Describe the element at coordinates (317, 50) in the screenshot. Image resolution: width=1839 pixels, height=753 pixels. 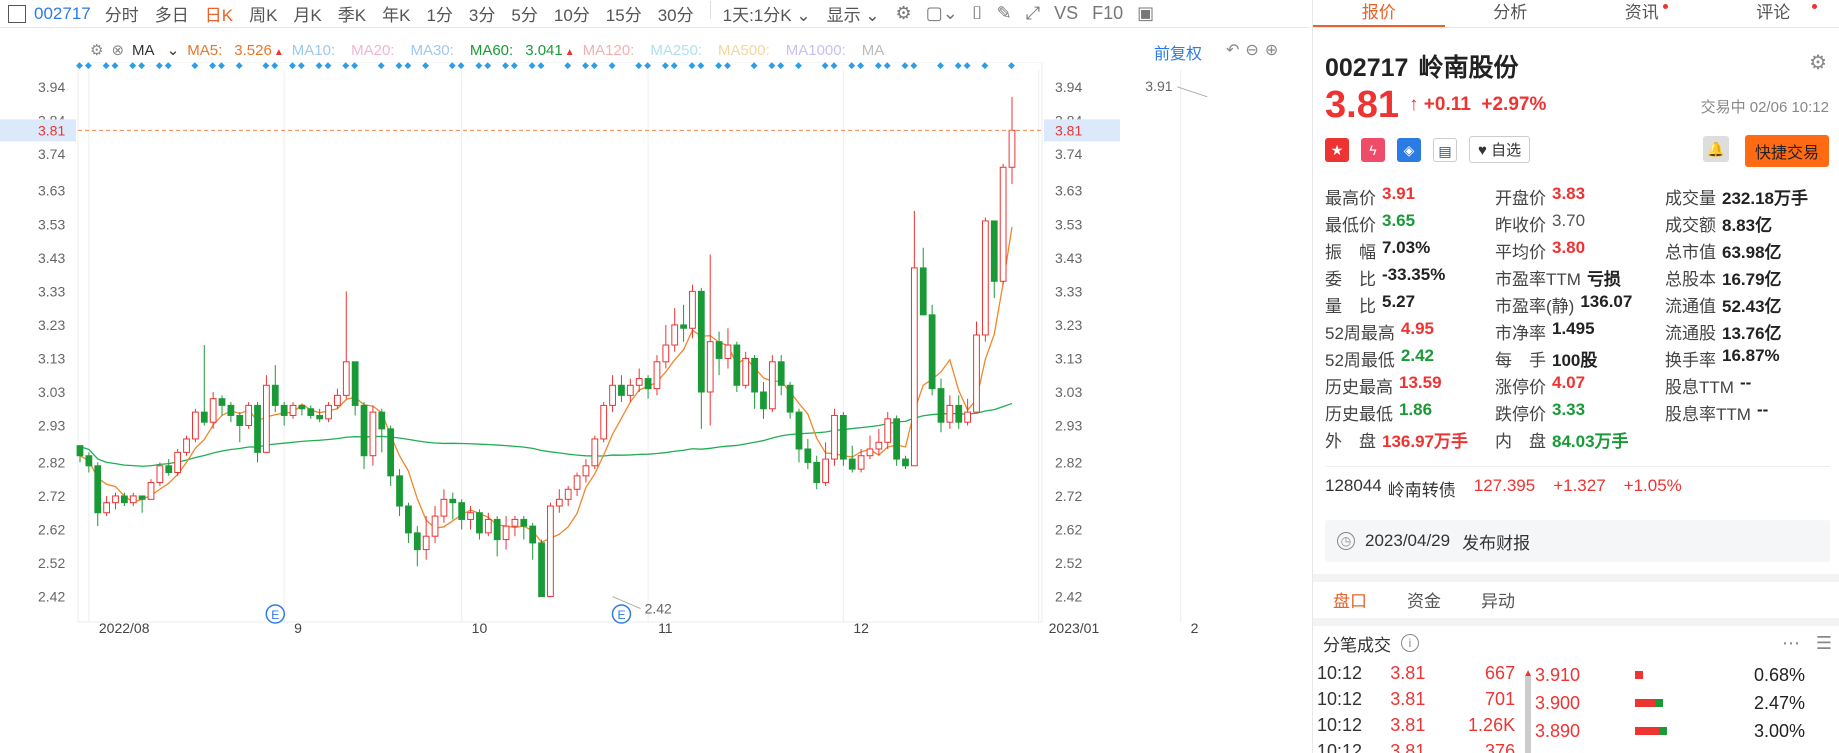
I see `ma-item: MA10:` at that location.